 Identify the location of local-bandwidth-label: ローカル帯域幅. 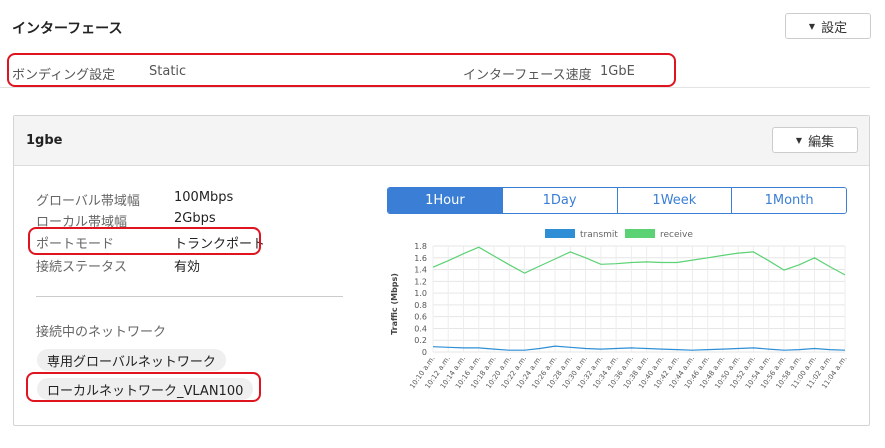
(82, 222).